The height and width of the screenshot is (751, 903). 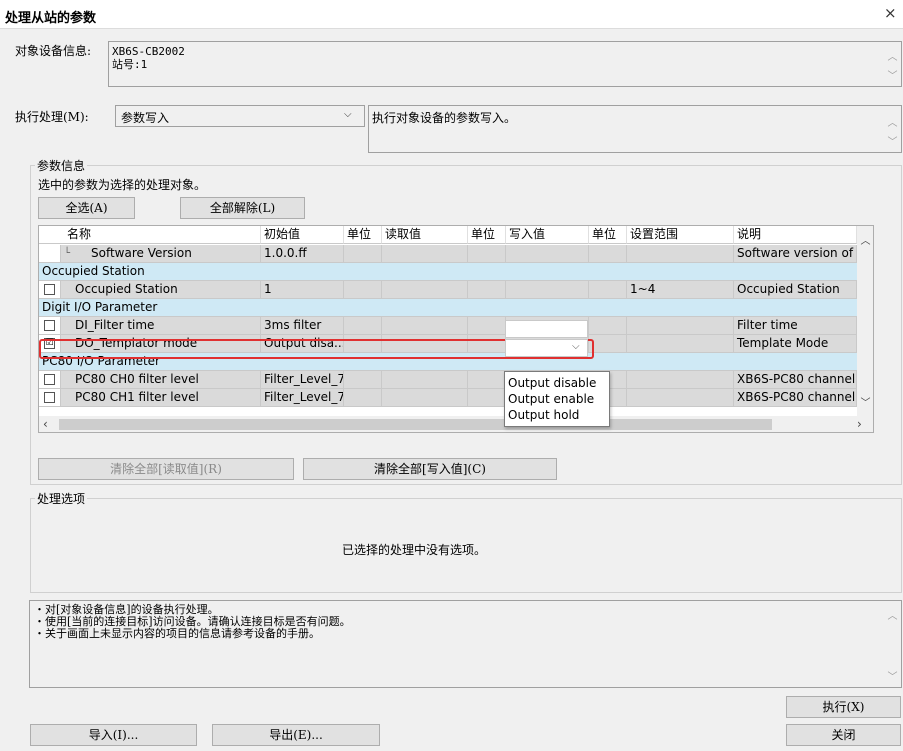 What do you see at coordinates (61, 165) in the screenshot?
I see `param-info-group-label: 参数信息` at bounding box center [61, 165].